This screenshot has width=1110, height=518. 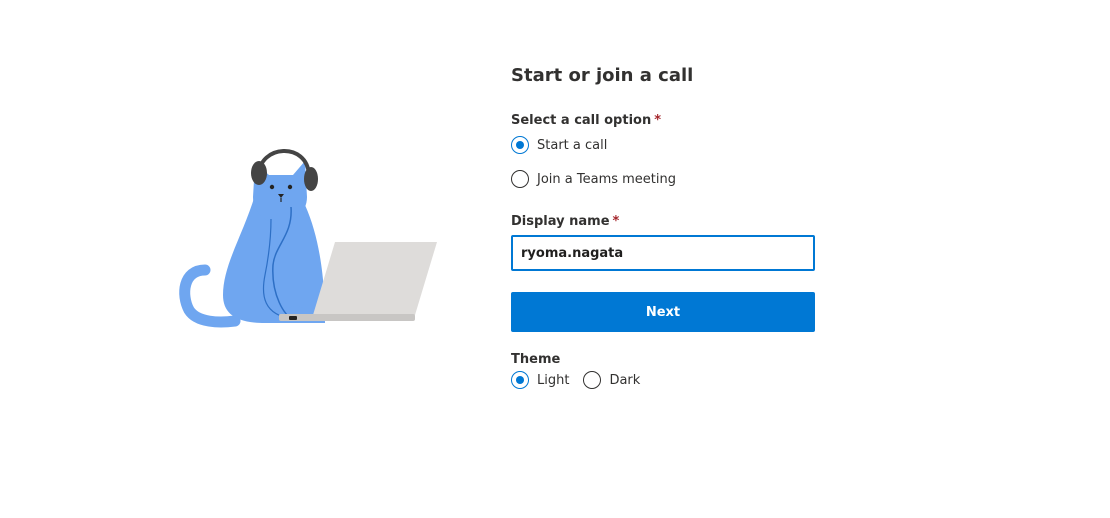 I want to click on display-name-label: Display name *, so click(x=663, y=221).